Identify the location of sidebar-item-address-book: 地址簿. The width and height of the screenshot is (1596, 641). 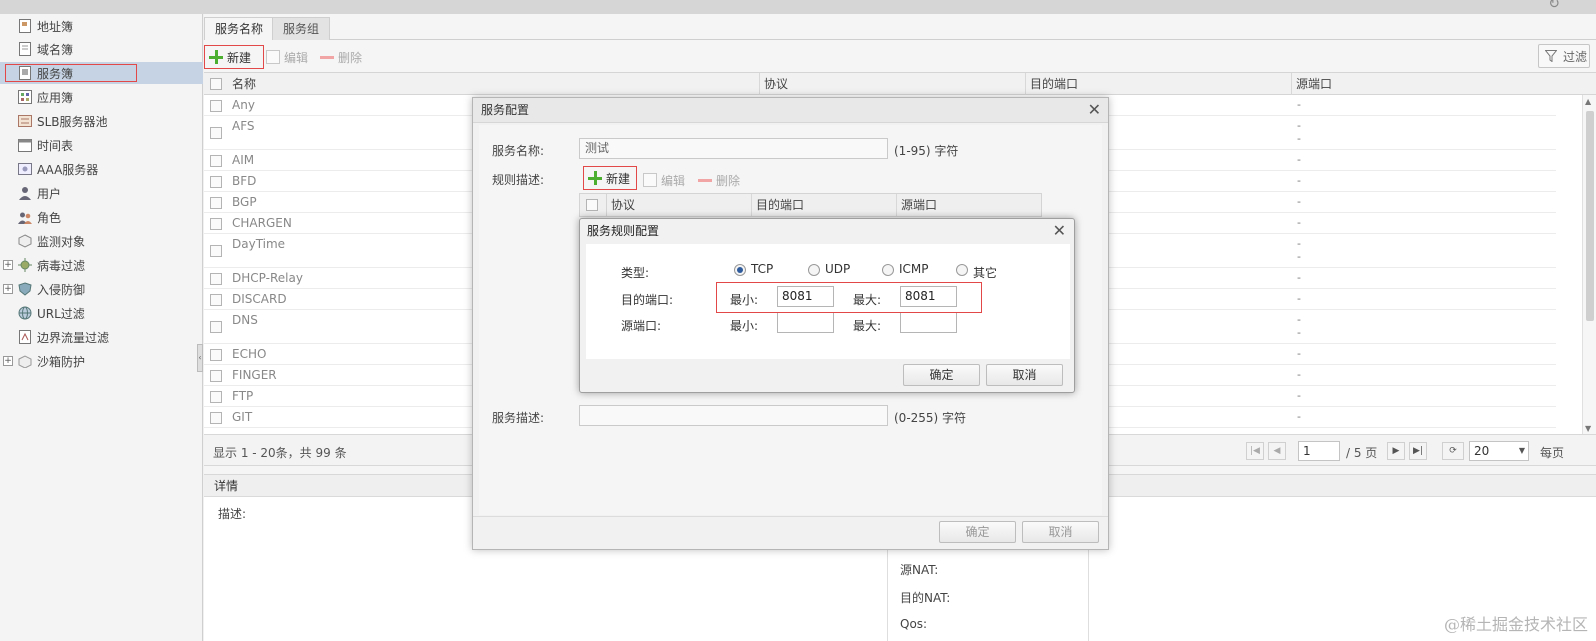
(101, 26).